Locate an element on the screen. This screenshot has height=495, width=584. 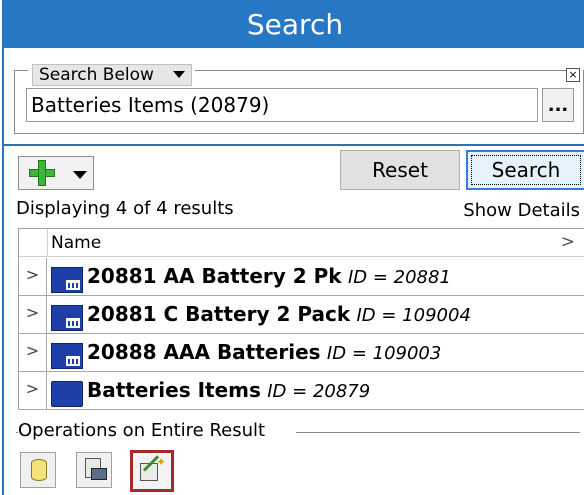
search-scope-dropdown: Search Below is located at coordinates (112, 75).